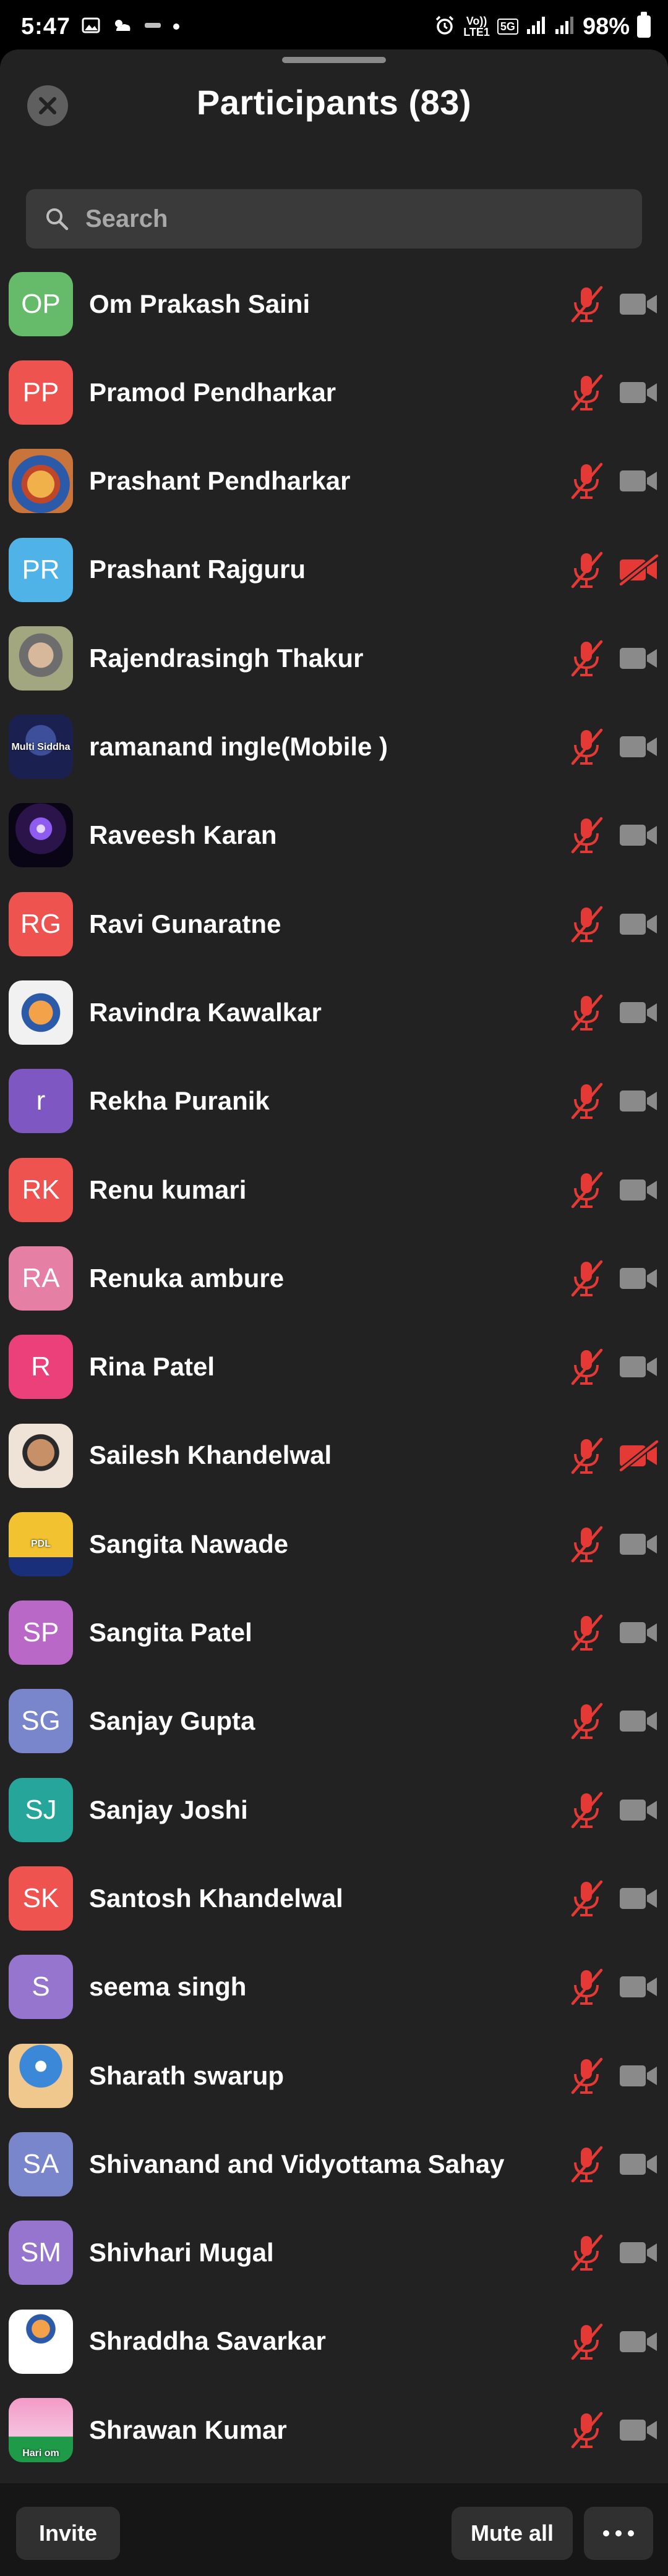 Image resolution: width=668 pixels, height=2576 pixels. What do you see at coordinates (334, 2430) in the screenshot?
I see `participant-row: Hari om Shrawan Kumar` at bounding box center [334, 2430].